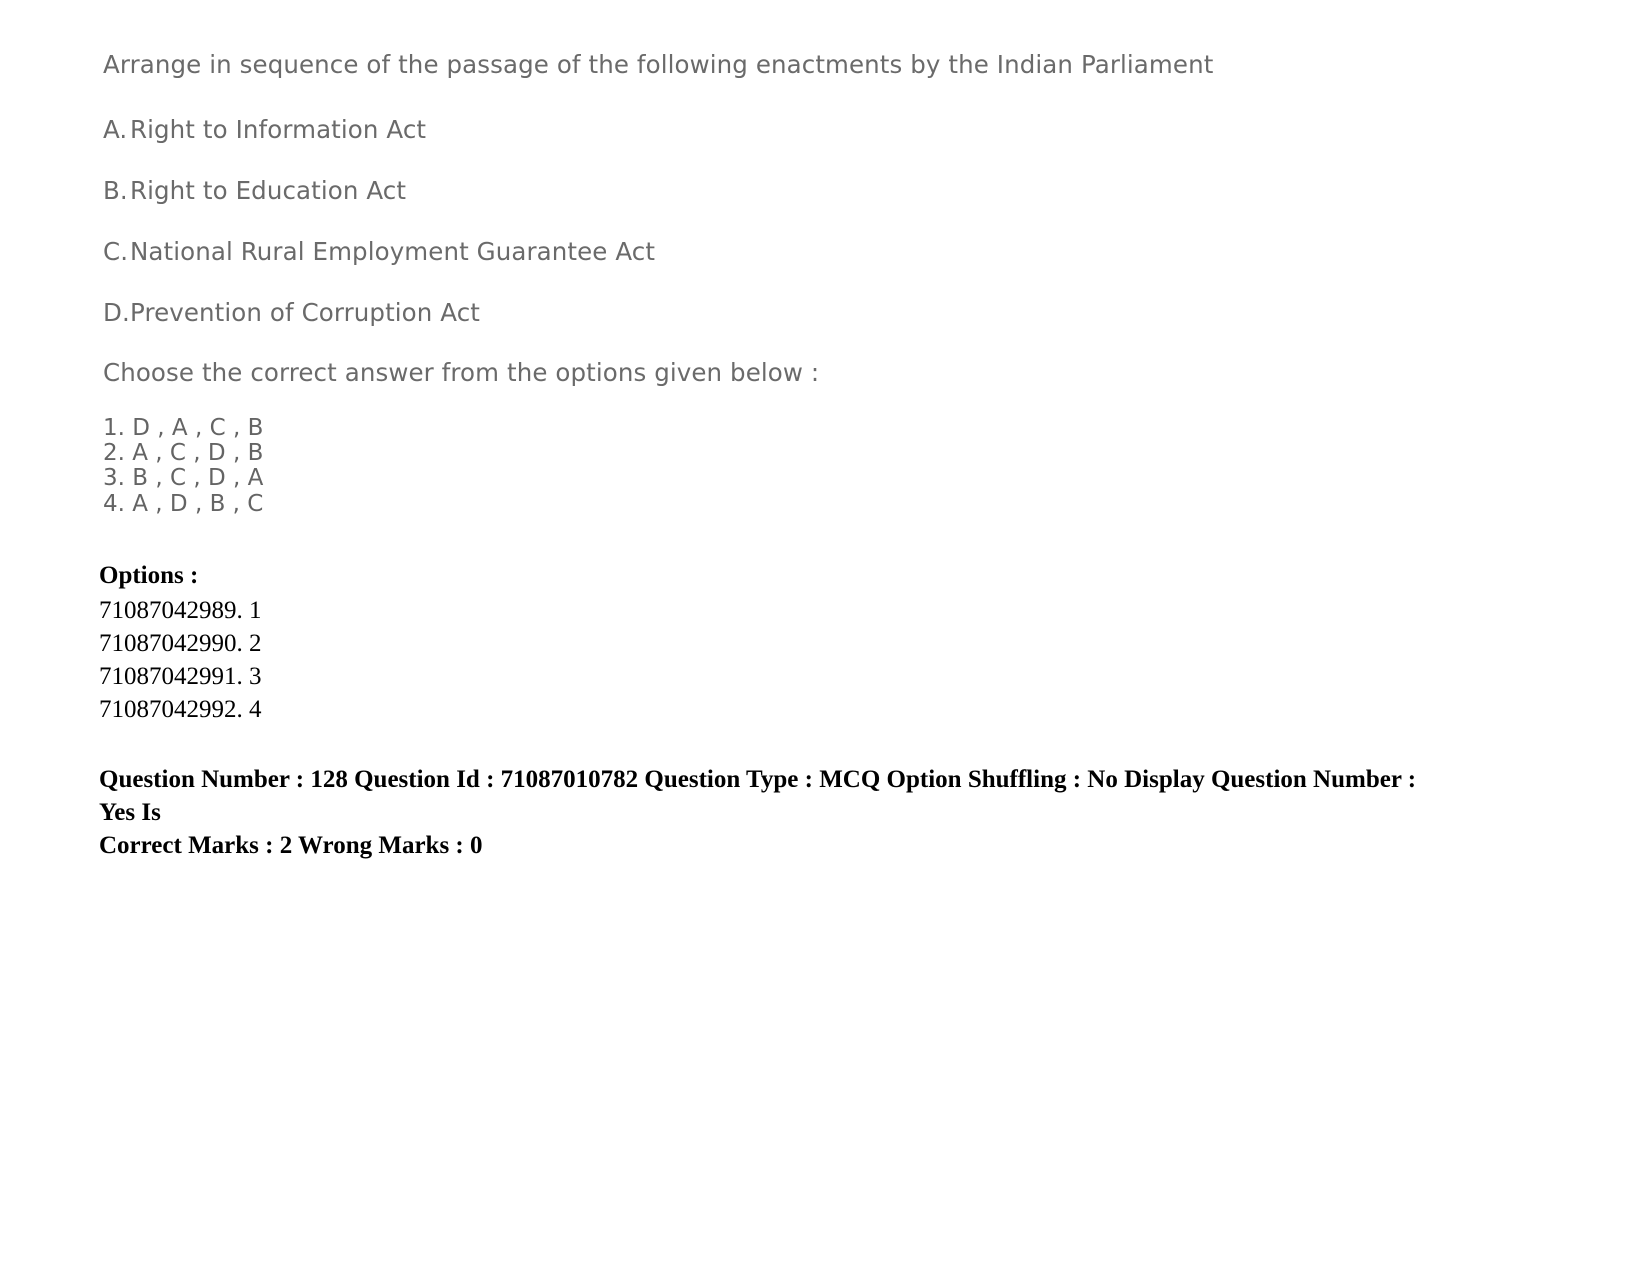 The width and height of the screenshot is (1650, 1275). What do you see at coordinates (255, 643) in the screenshot?
I see `option-value-2: 2` at bounding box center [255, 643].